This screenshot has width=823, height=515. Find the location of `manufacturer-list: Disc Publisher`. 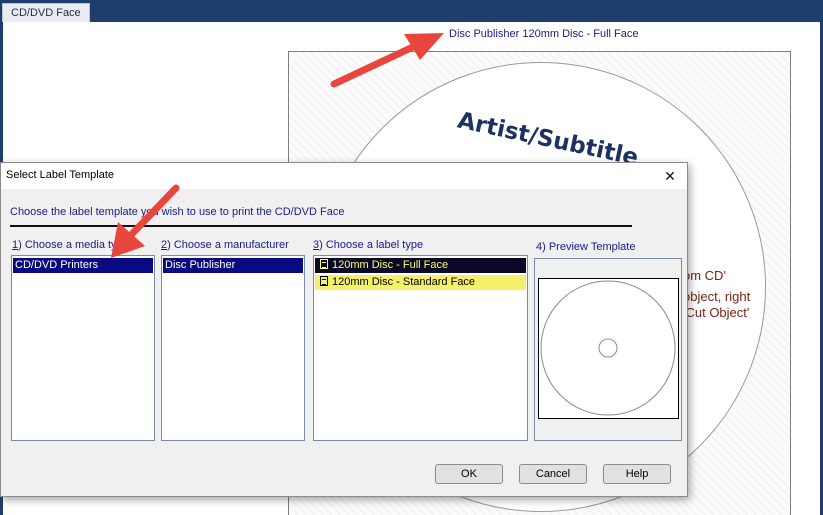

manufacturer-list: Disc Publisher is located at coordinates (233, 348).